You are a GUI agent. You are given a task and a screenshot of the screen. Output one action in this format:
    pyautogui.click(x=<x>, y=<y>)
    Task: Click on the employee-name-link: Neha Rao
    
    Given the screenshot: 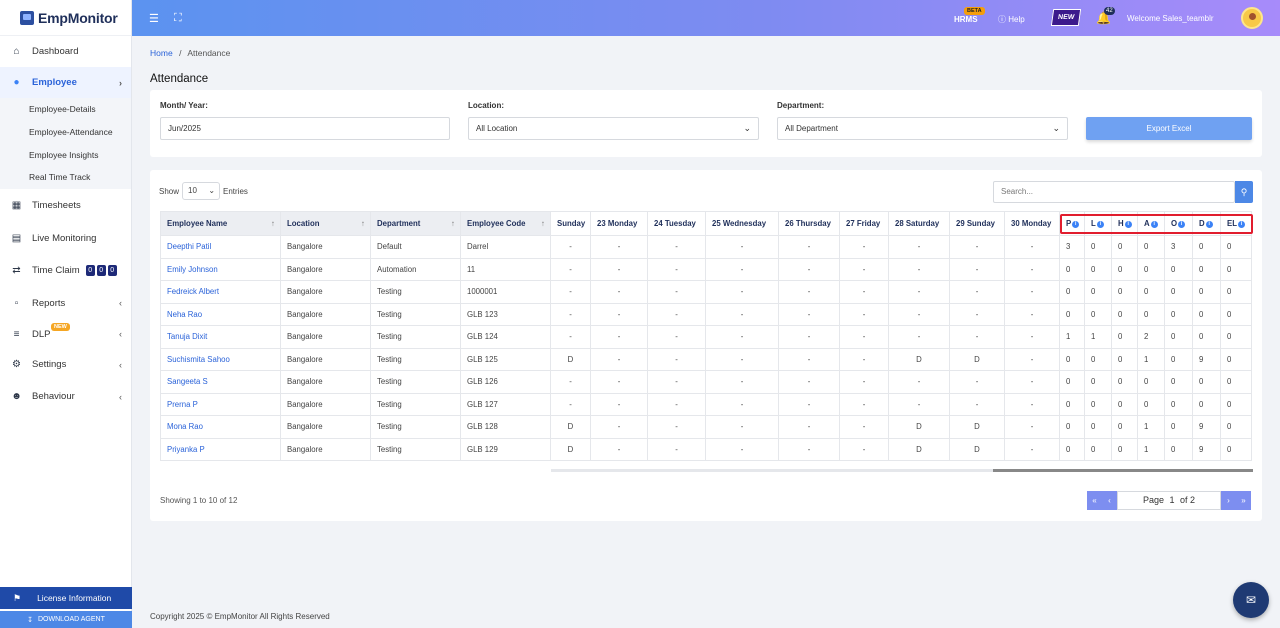 What is the action you would take?
    pyautogui.click(x=220, y=314)
    